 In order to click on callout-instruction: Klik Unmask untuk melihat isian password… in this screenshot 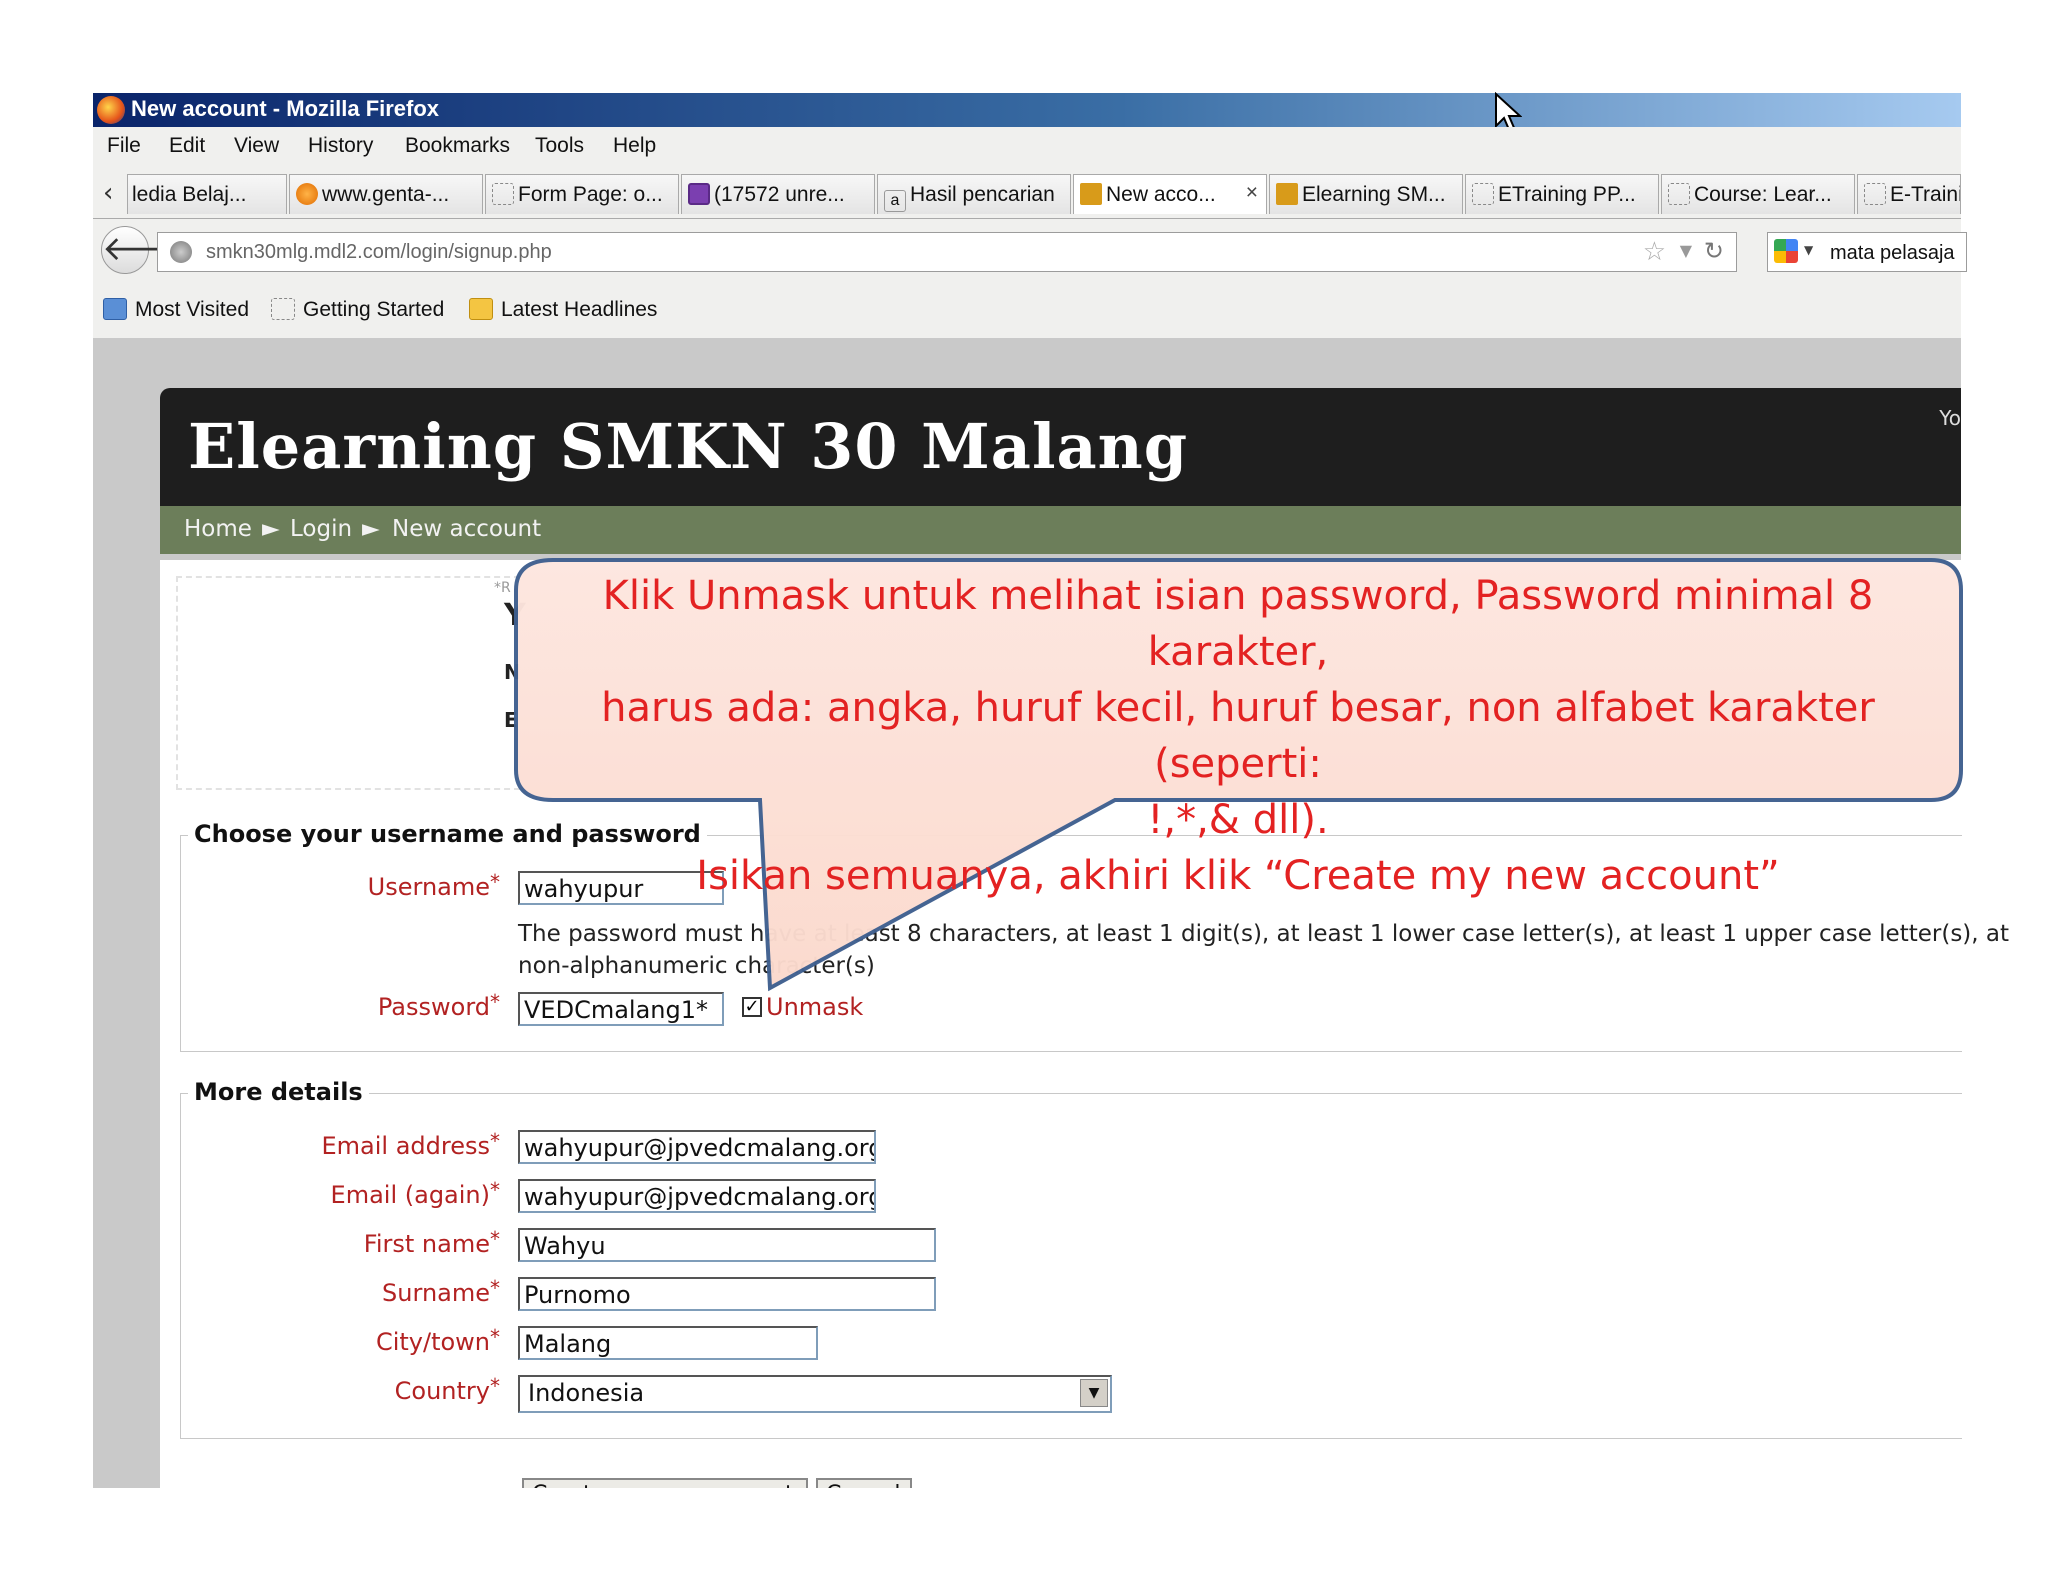, I will do `click(1238, 736)`.